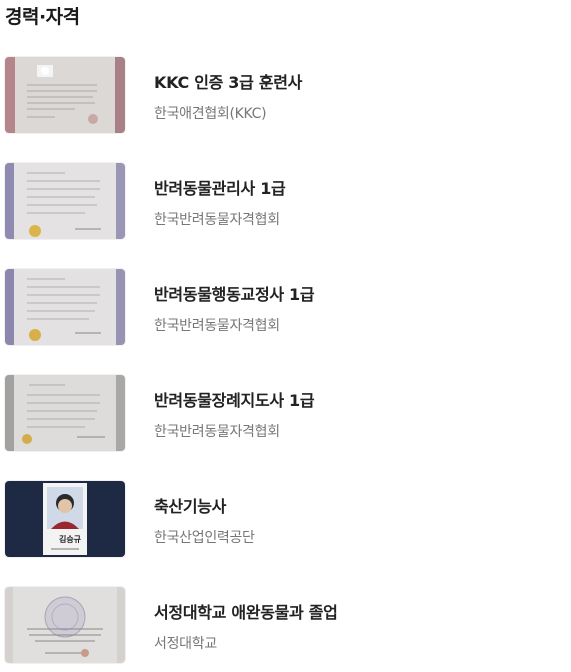 This screenshot has width=571, height=672. Describe the element at coordinates (185, 644) in the screenshot. I see `item-issuer: 서정대학교` at that location.